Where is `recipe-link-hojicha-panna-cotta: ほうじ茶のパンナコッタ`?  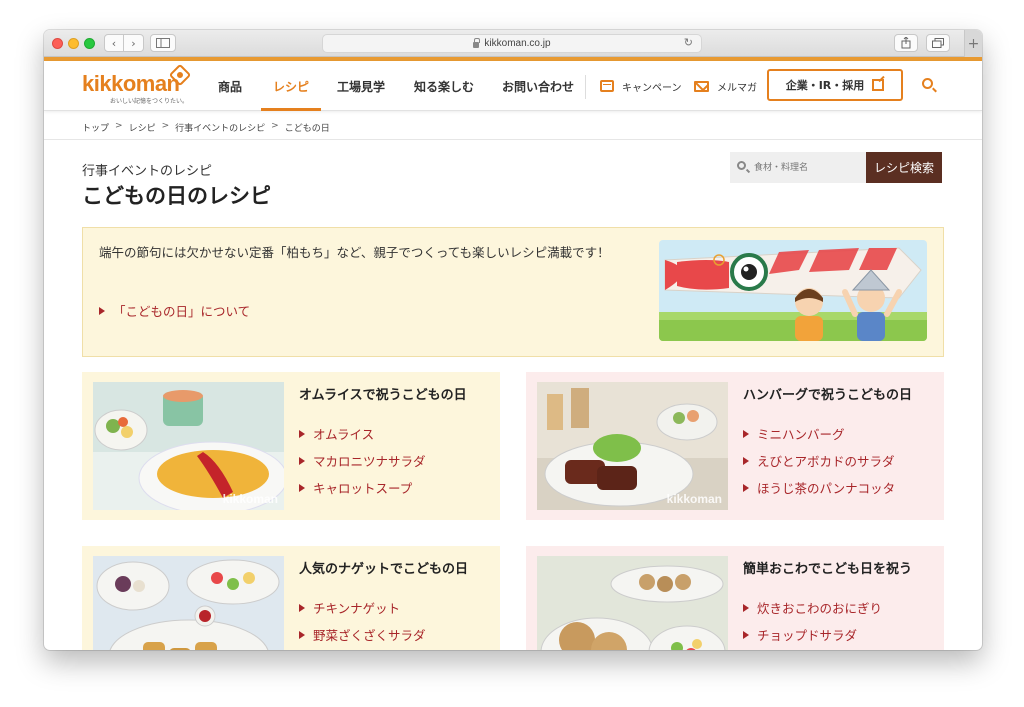 recipe-link-hojicha-panna-cotta: ほうじ茶のパンナコッタ is located at coordinates (819, 487).